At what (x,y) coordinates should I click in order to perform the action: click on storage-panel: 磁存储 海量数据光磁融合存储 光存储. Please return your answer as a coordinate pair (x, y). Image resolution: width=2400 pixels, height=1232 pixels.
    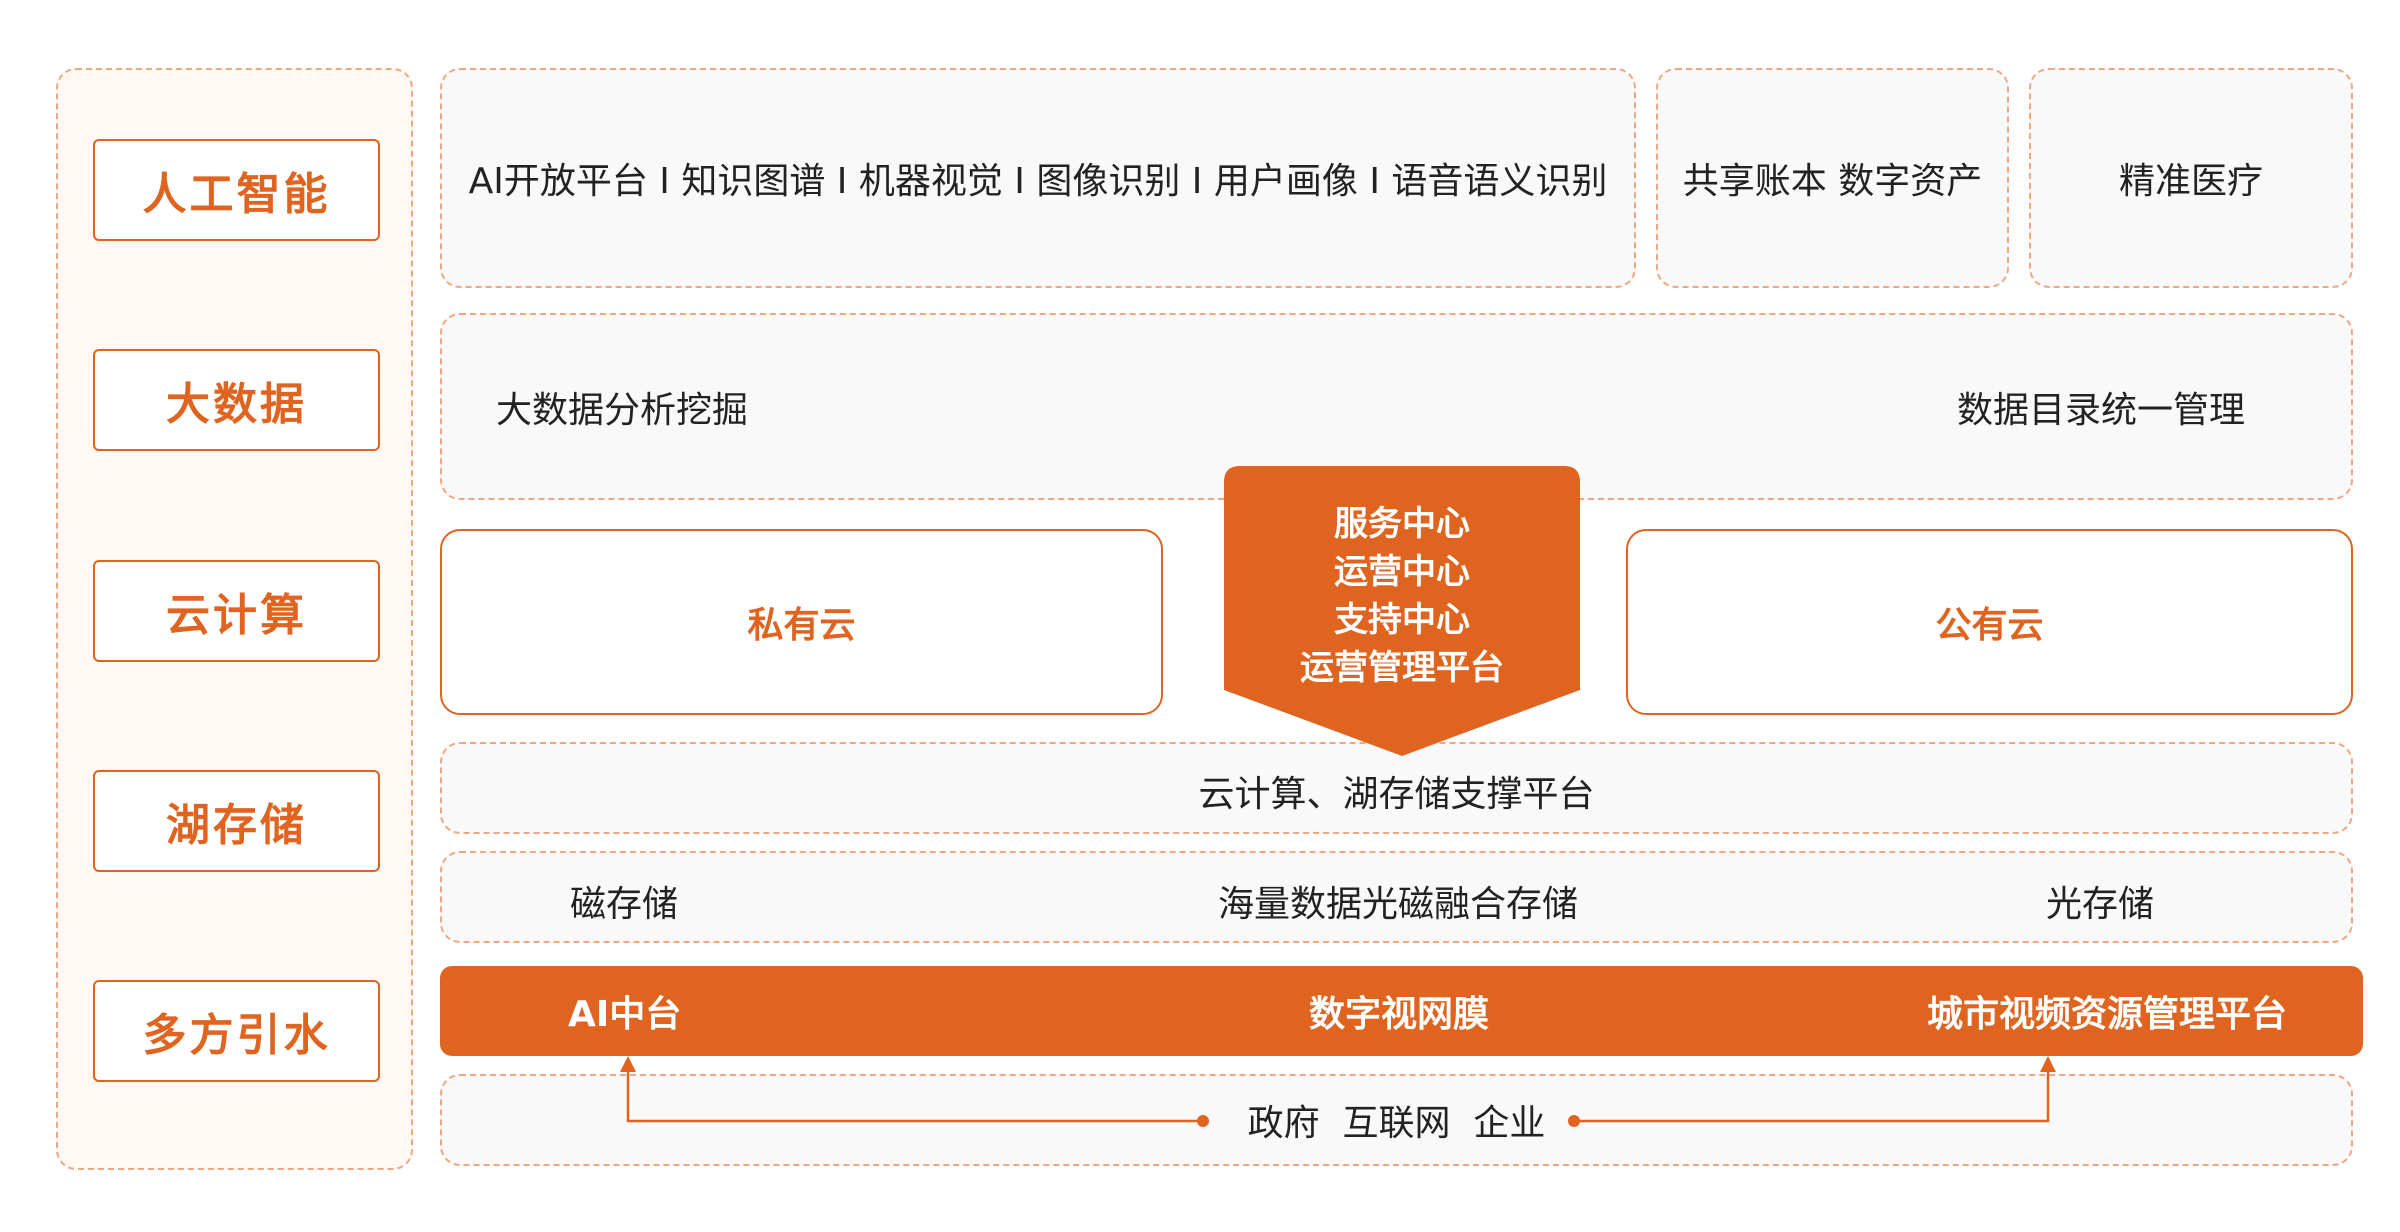
    Looking at the image, I should click on (1396, 897).